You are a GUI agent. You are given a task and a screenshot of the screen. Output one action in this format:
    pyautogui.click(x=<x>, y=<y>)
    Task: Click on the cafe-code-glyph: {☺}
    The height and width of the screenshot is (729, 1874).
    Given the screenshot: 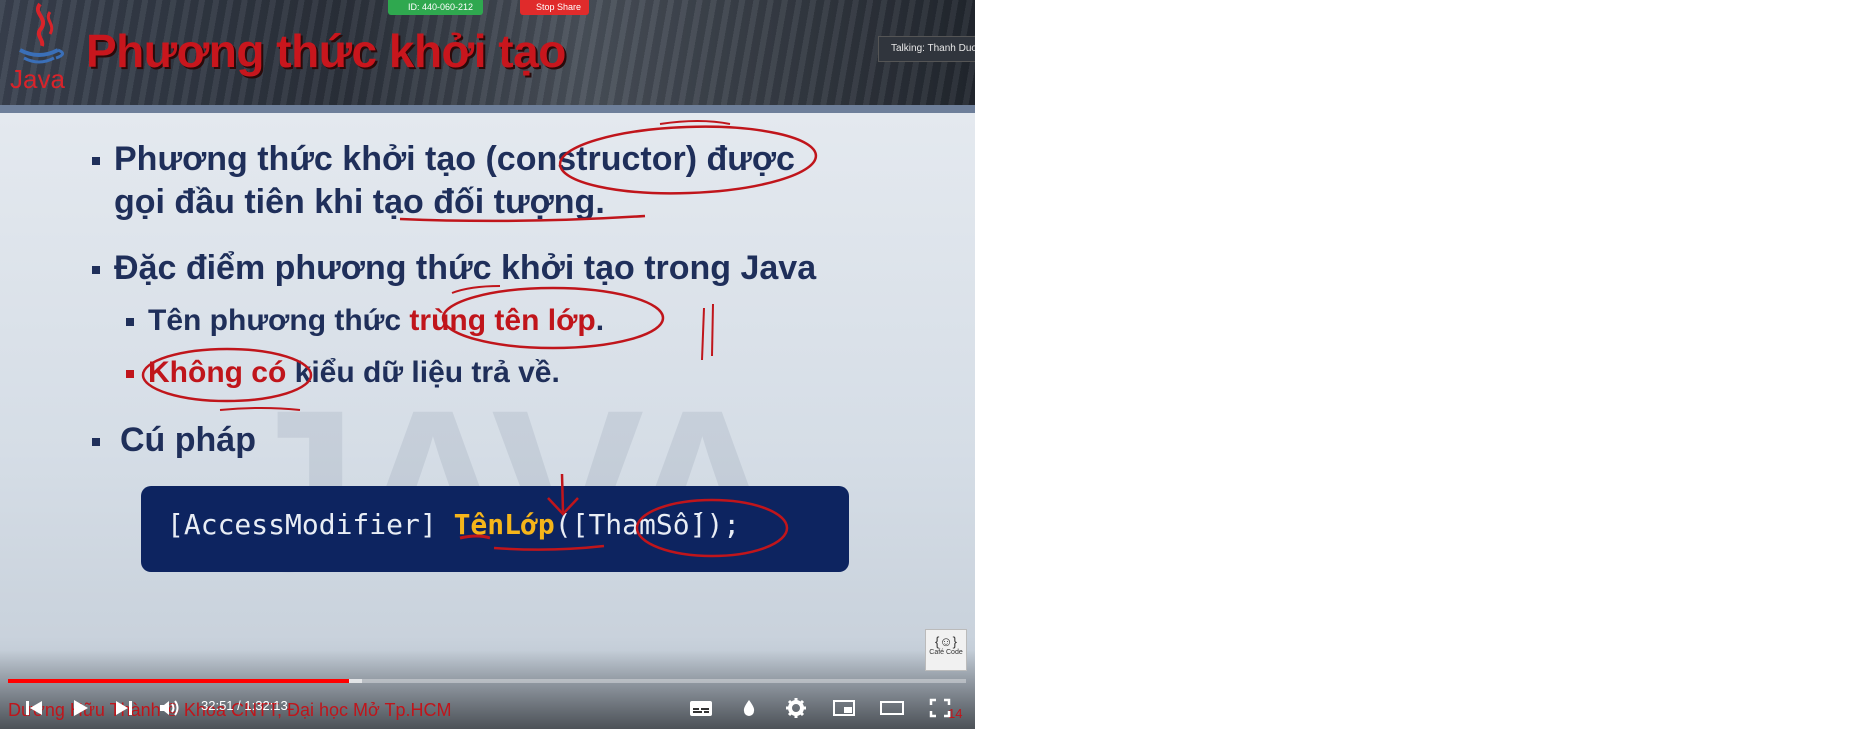 What is the action you would take?
    pyautogui.click(x=946, y=641)
    